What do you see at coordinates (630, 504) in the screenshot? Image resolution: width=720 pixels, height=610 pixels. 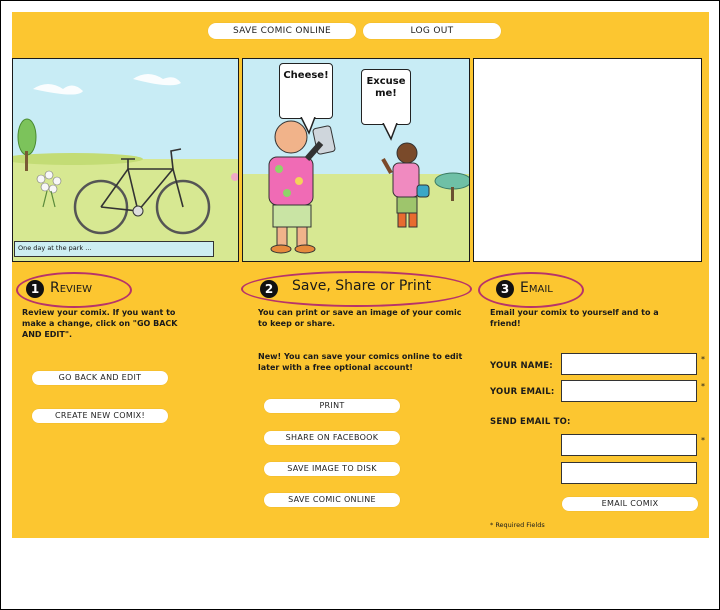 I see `email-comix-button: EMAIL COMIX` at bounding box center [630, 504].